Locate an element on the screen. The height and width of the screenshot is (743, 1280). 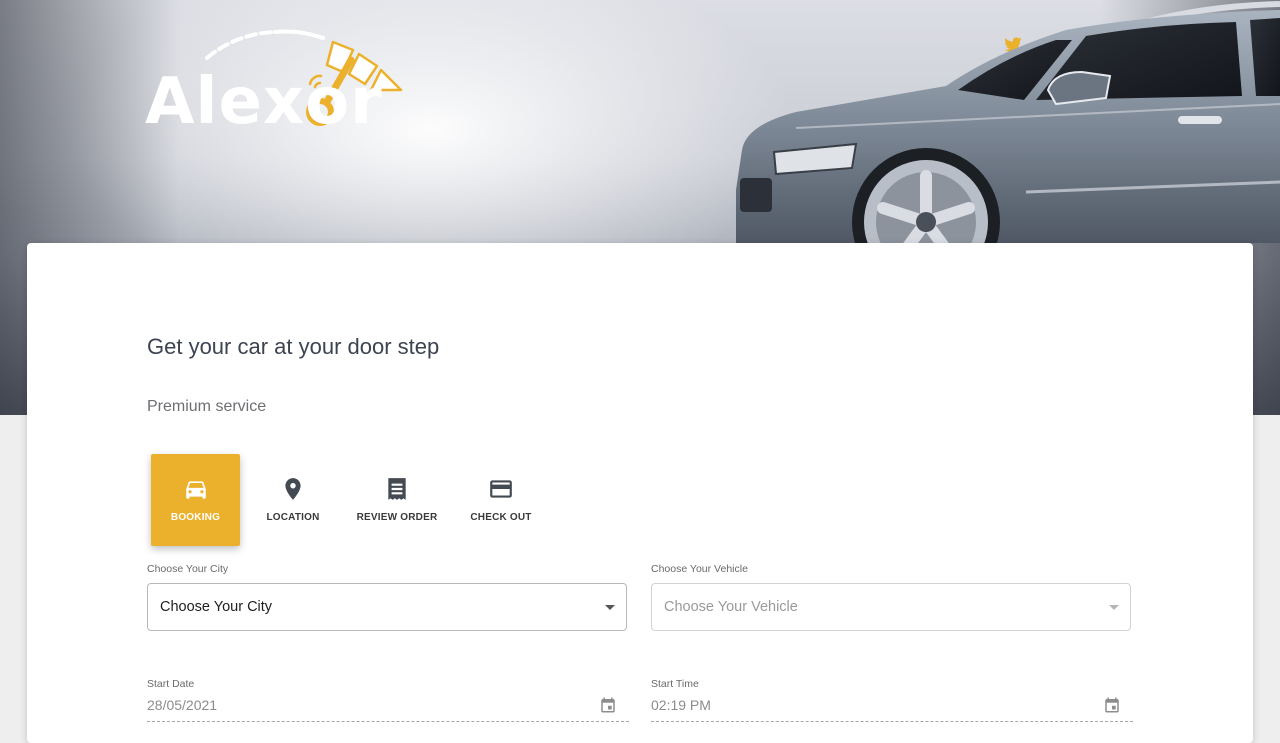
step-location: LOCATION is located at coordinates (293, 500).